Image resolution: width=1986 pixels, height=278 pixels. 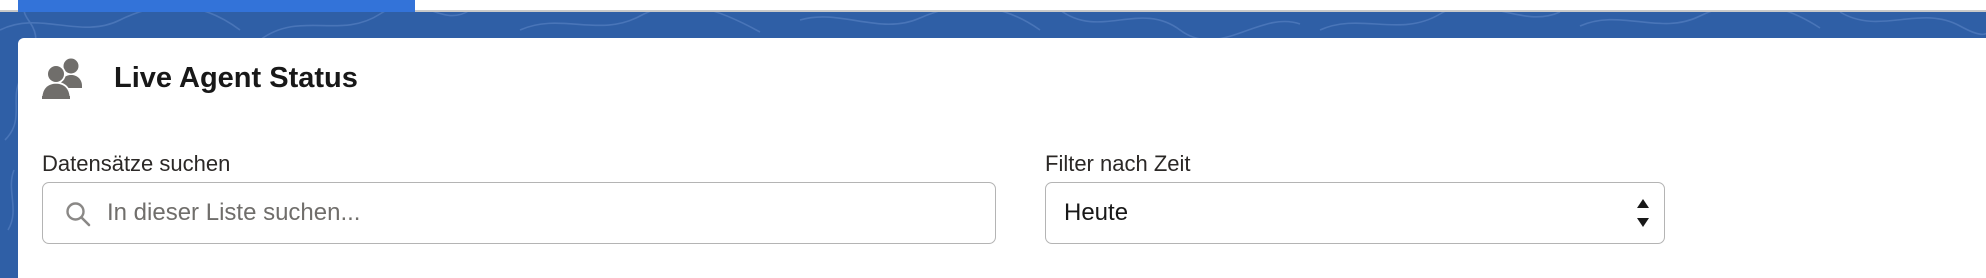 What do you see at coordinates (537, 212) in the screenshot?
I see `search-input` at bounding box center [537, 212].